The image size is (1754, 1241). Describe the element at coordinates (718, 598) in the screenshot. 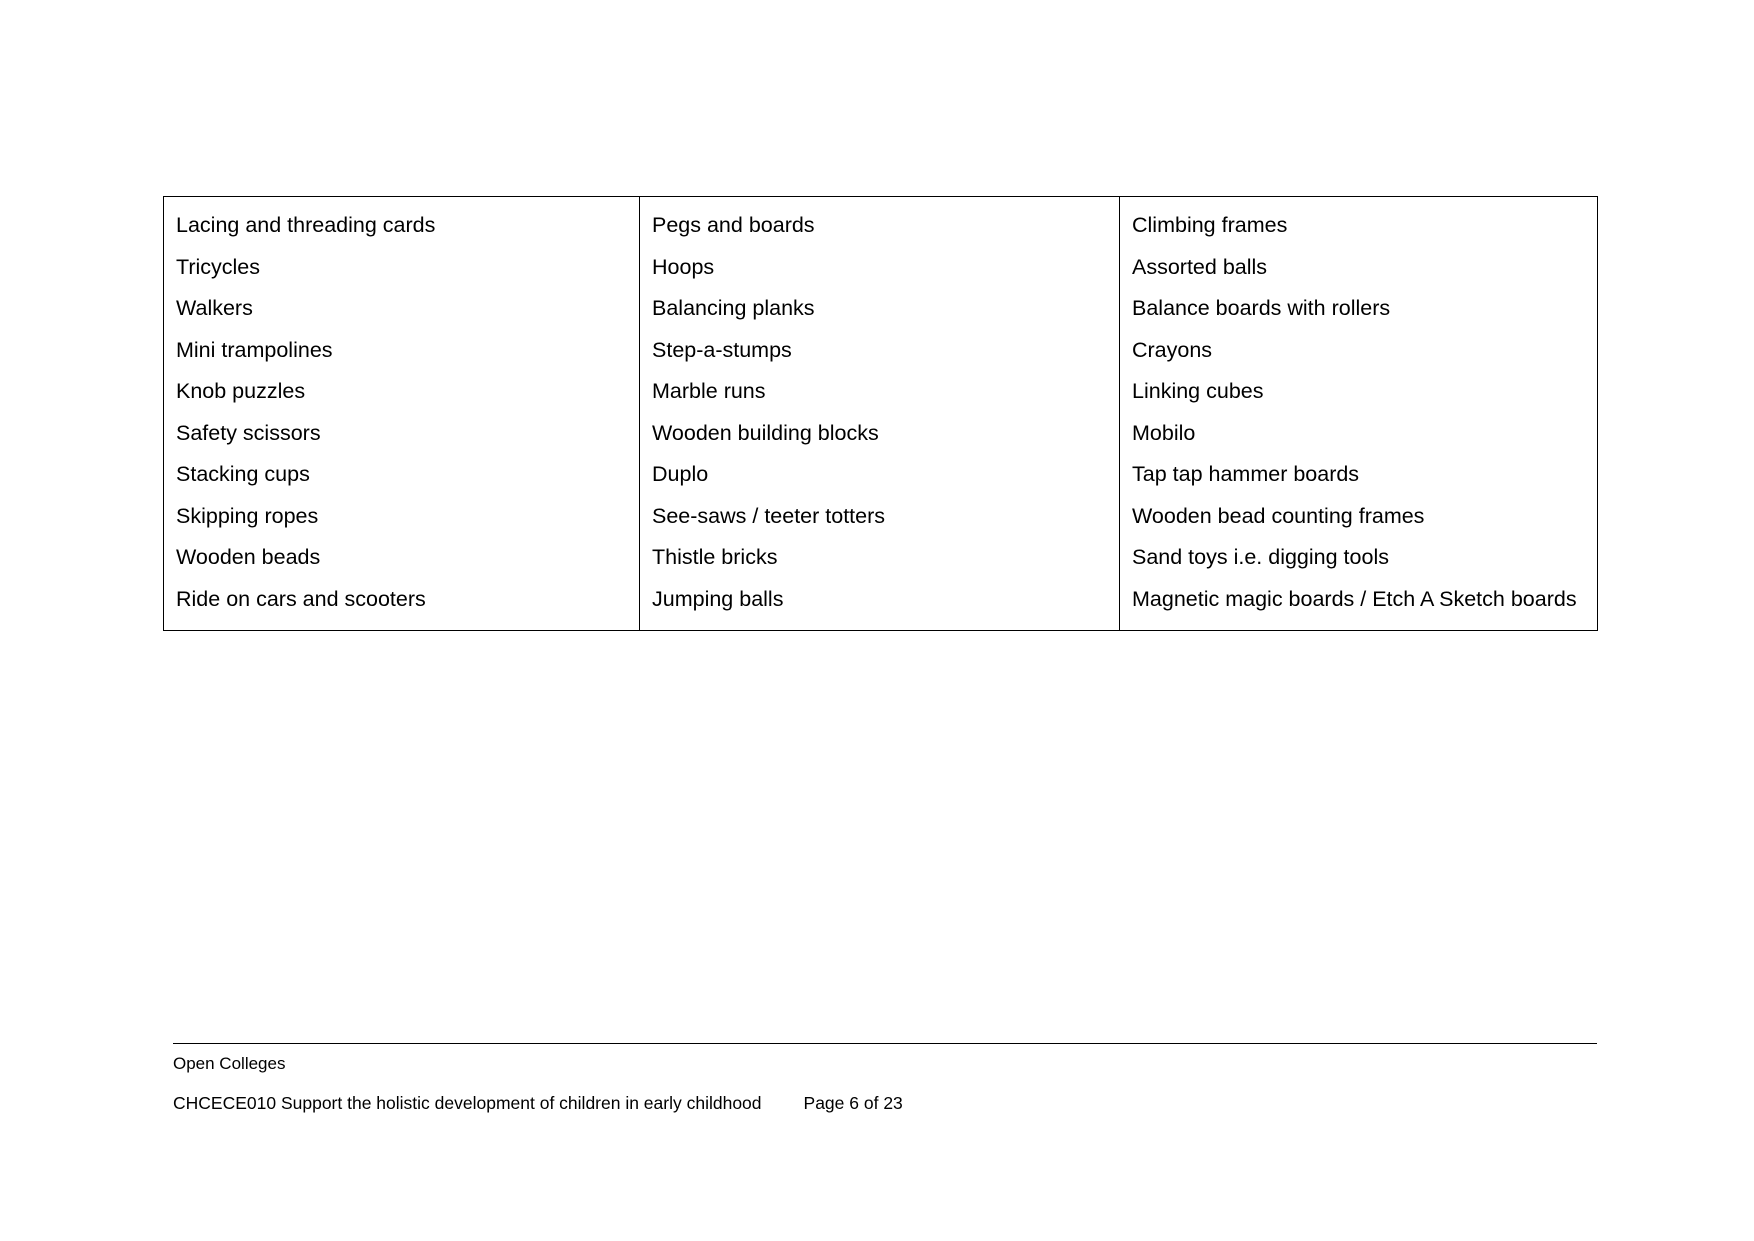

I see `list-item: Jumping balls` at that location.